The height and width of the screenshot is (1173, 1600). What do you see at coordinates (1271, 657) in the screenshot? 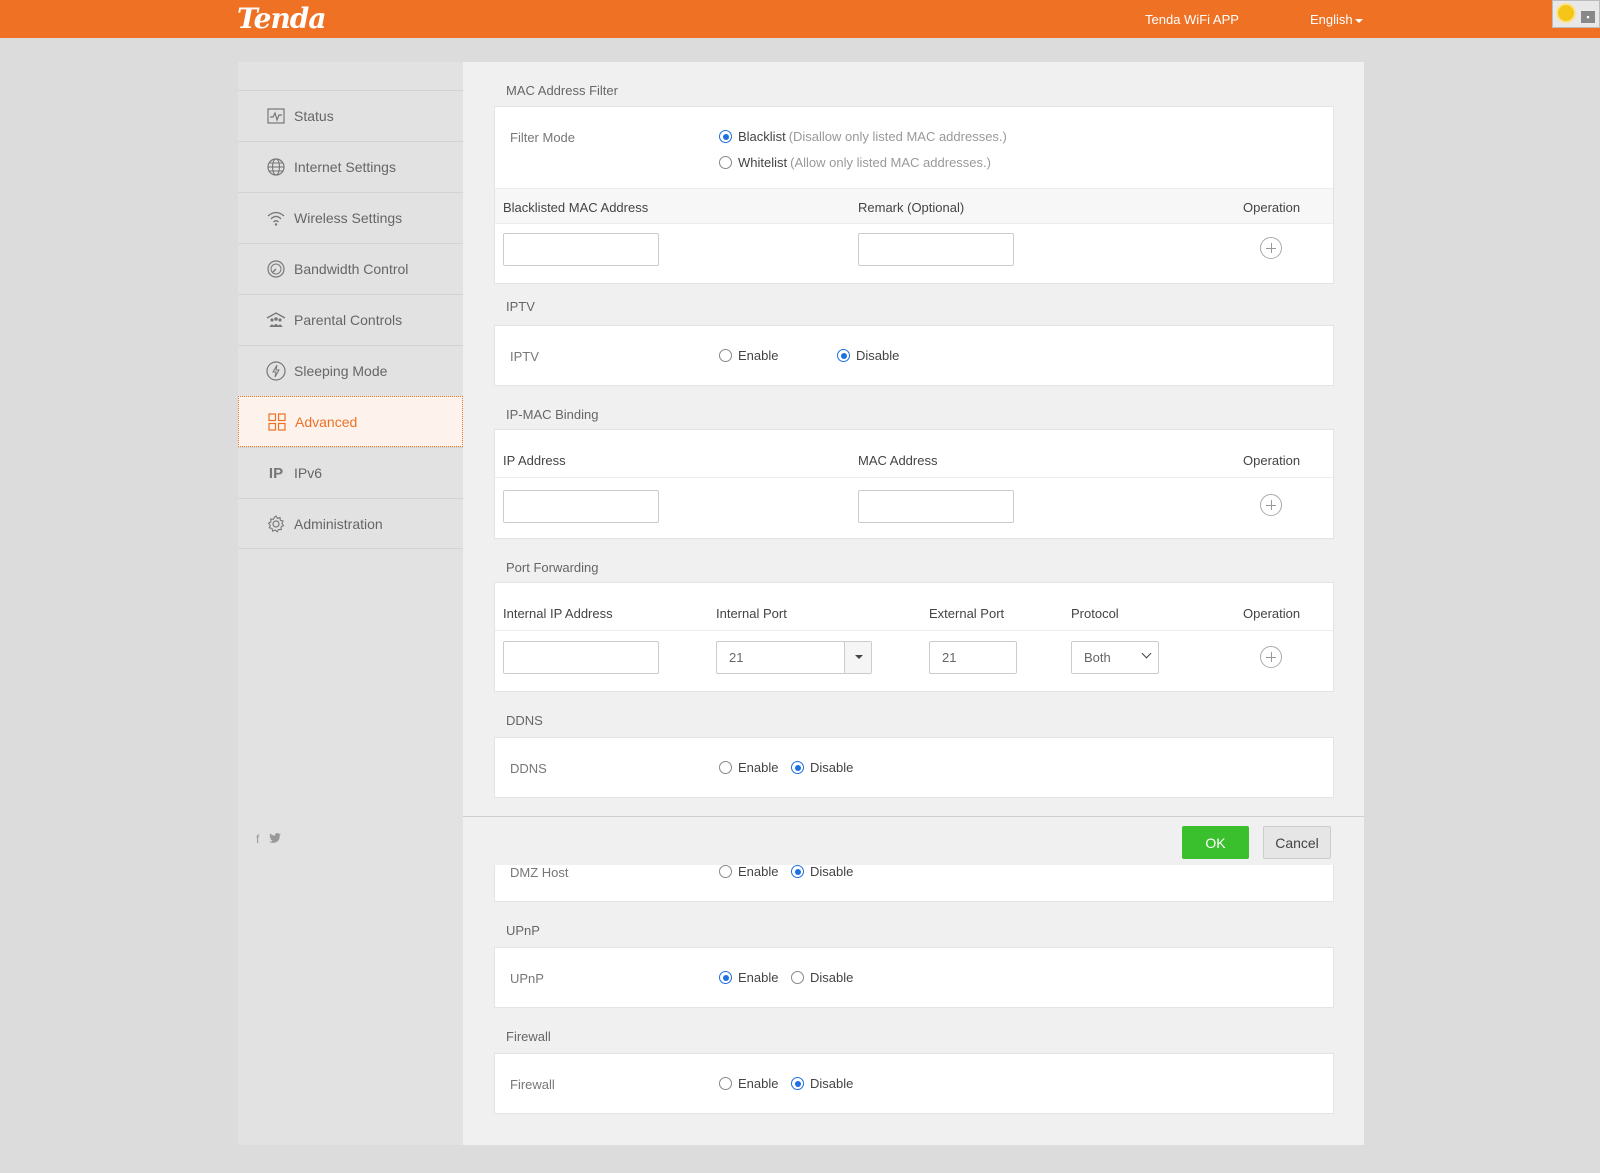
I see `add-port-forwarding-icon` at bounding box center [1271, 657].